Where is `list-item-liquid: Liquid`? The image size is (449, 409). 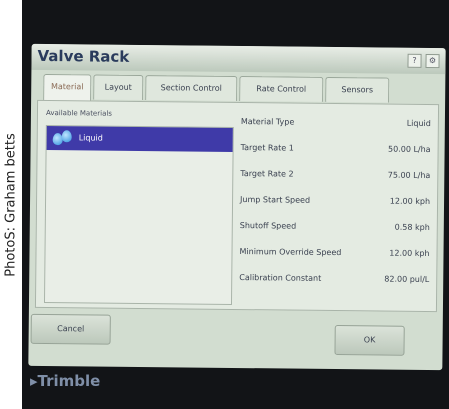 list-item-liquid: Liquid is located at coordinates (139, 139).